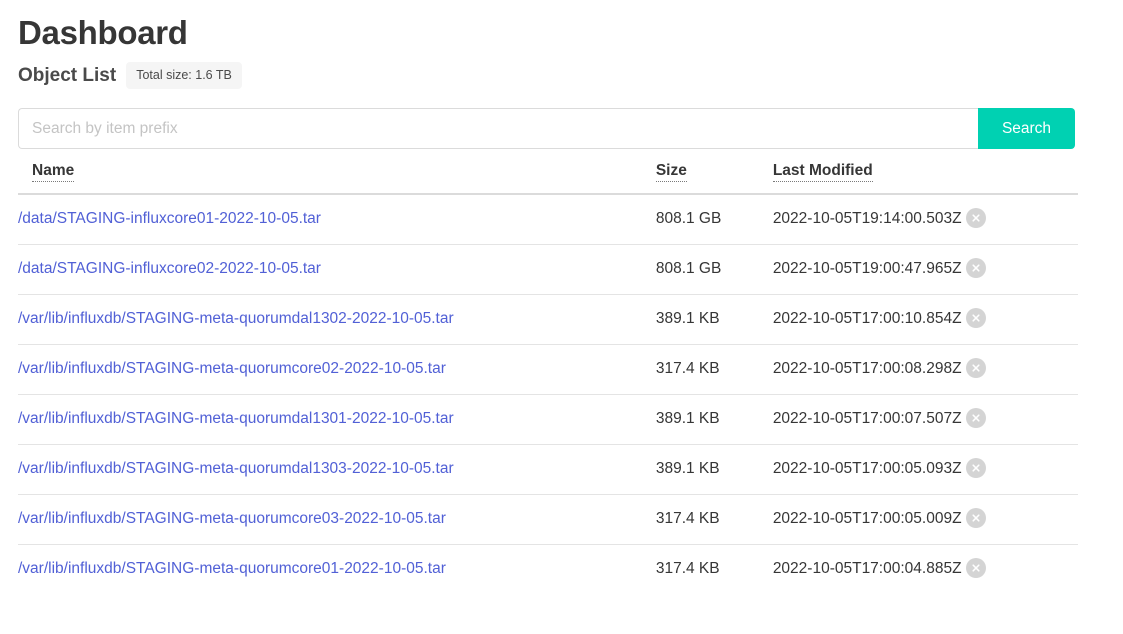  I want to click on subtitle-row: Object List Total size: 1.6 TB, so click(570, 75).